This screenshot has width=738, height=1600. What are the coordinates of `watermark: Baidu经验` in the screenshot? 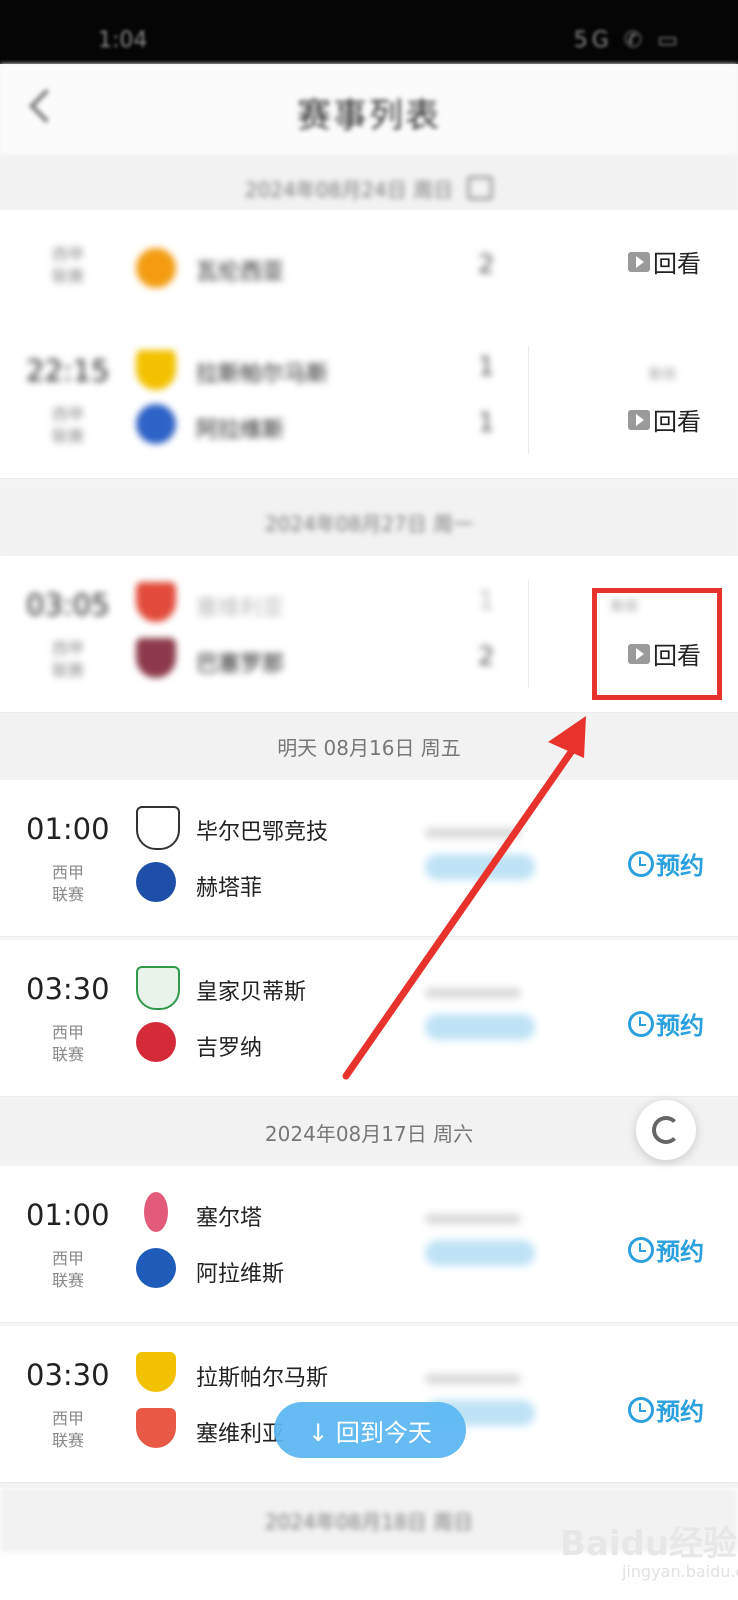 It's located at (649, 1544).